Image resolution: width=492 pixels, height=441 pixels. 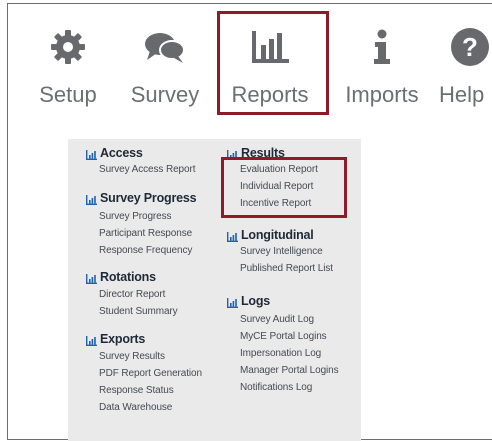 I want to click on menu-link-data-warehouse: Data Warehouse, so click(x=135, y=407).